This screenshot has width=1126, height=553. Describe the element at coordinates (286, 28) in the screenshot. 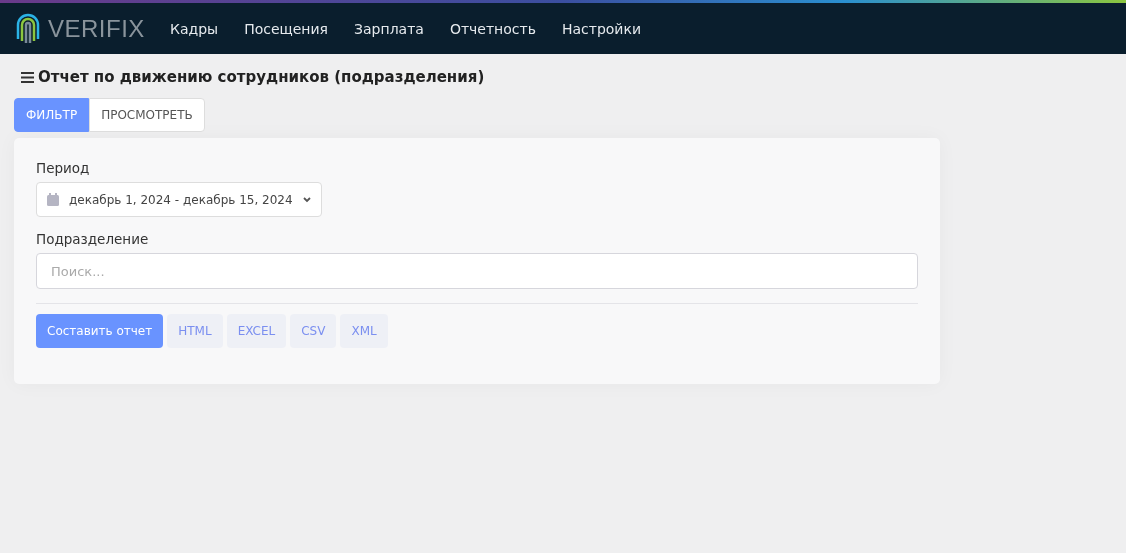

I see `nav-link: Посещения` at that location.